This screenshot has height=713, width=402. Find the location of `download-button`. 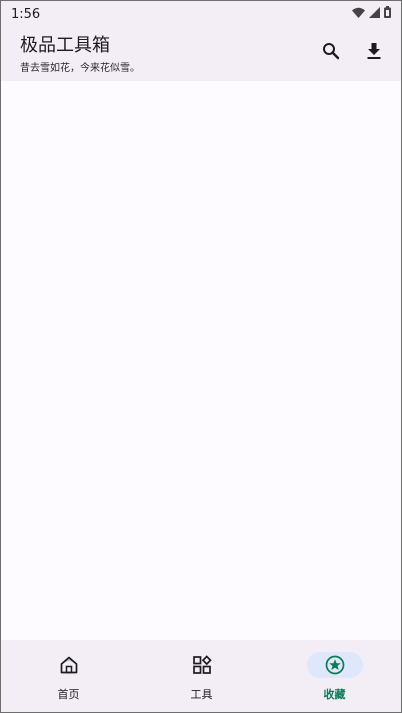

download-button is located at coordinates (374, 53).